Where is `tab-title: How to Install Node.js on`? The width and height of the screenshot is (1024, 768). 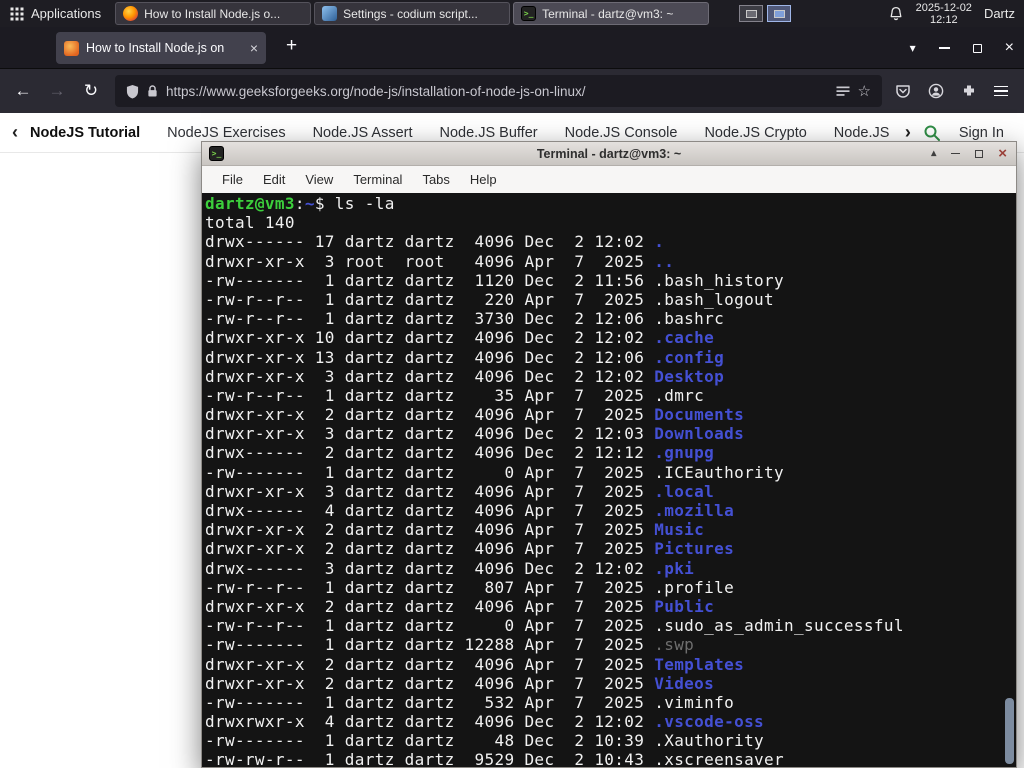 tab-title: How to Install Node.js on is located at coordinates (155, 48).